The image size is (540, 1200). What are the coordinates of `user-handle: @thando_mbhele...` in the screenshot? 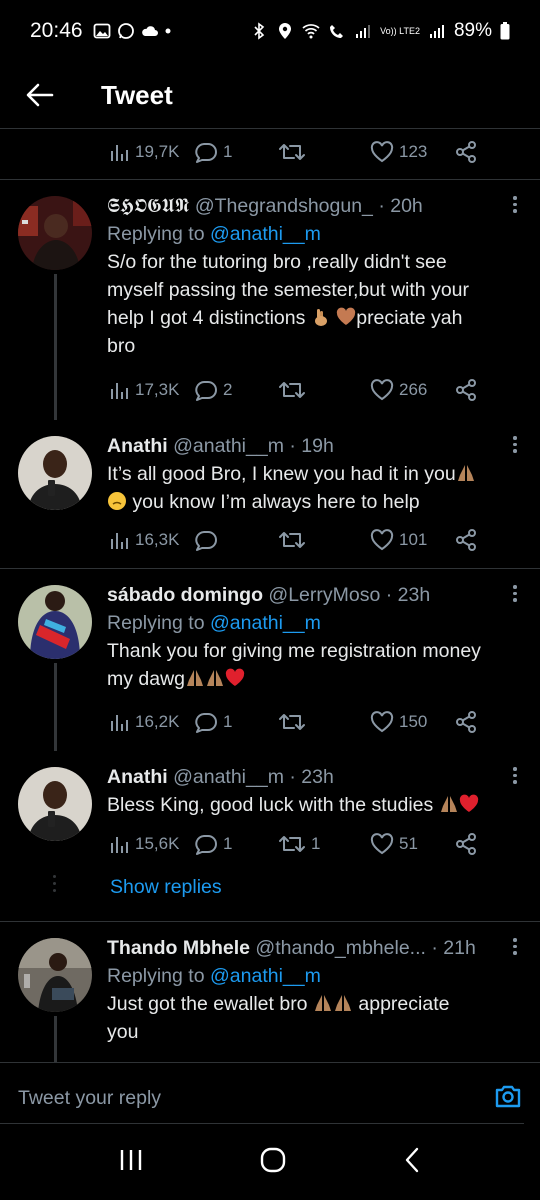 It's located at (340, 948).